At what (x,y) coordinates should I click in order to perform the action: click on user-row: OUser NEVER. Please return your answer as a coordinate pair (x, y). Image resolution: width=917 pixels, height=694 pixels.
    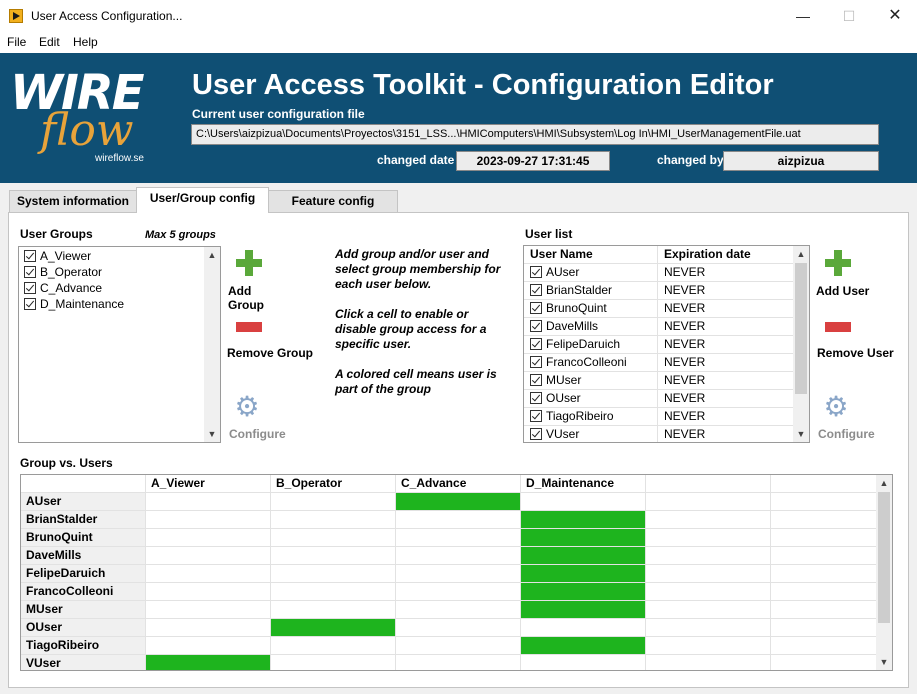
    Looking at the image, I should click on (658, 399).